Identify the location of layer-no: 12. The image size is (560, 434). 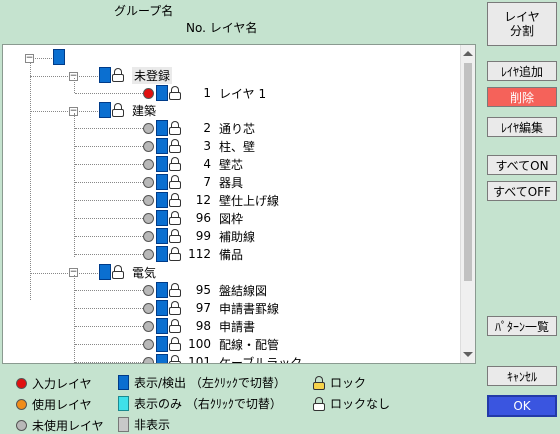
(203, 200).